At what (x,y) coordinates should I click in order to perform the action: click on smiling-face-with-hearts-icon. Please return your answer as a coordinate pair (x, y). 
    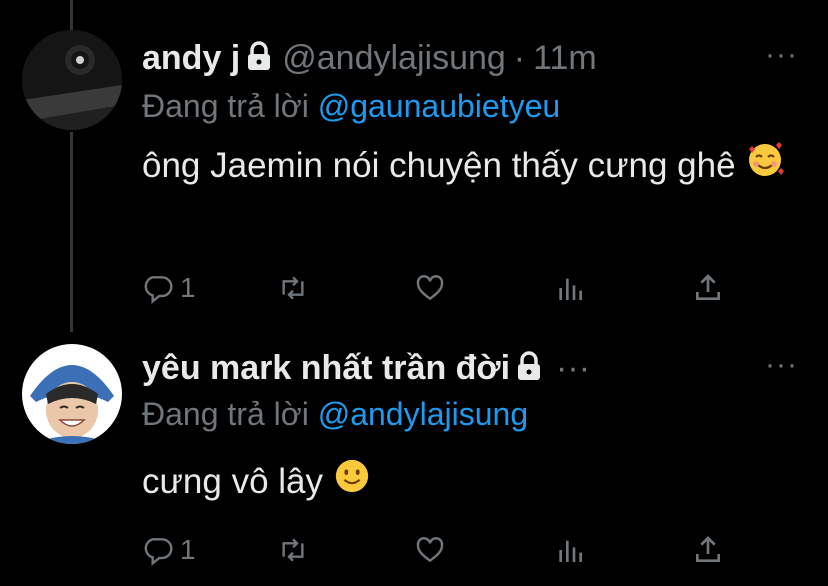
    Looking at the image, I should click on (765, 167).